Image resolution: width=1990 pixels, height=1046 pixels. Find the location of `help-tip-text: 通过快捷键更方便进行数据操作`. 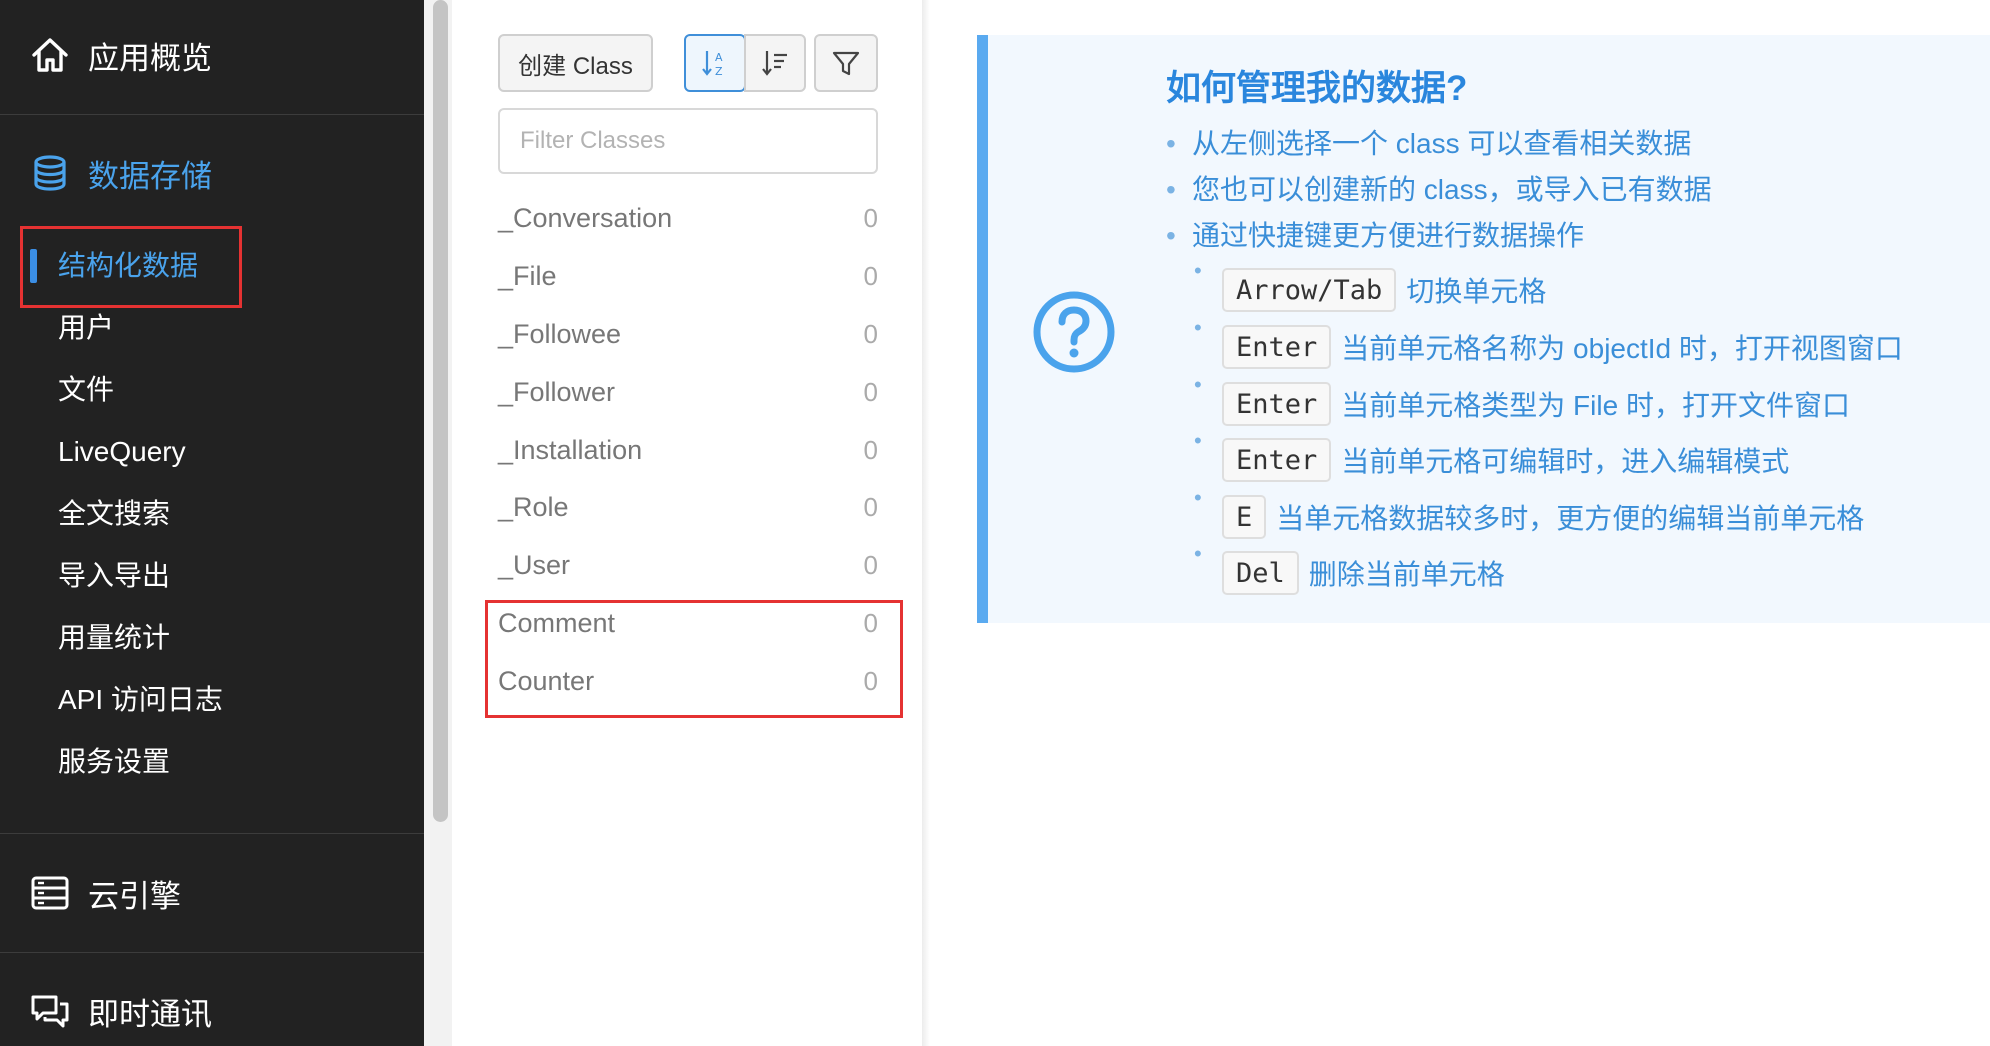

help-tip-text: 通过快捷键更方便进行数据操作 is located at coordinates (1388, 235).